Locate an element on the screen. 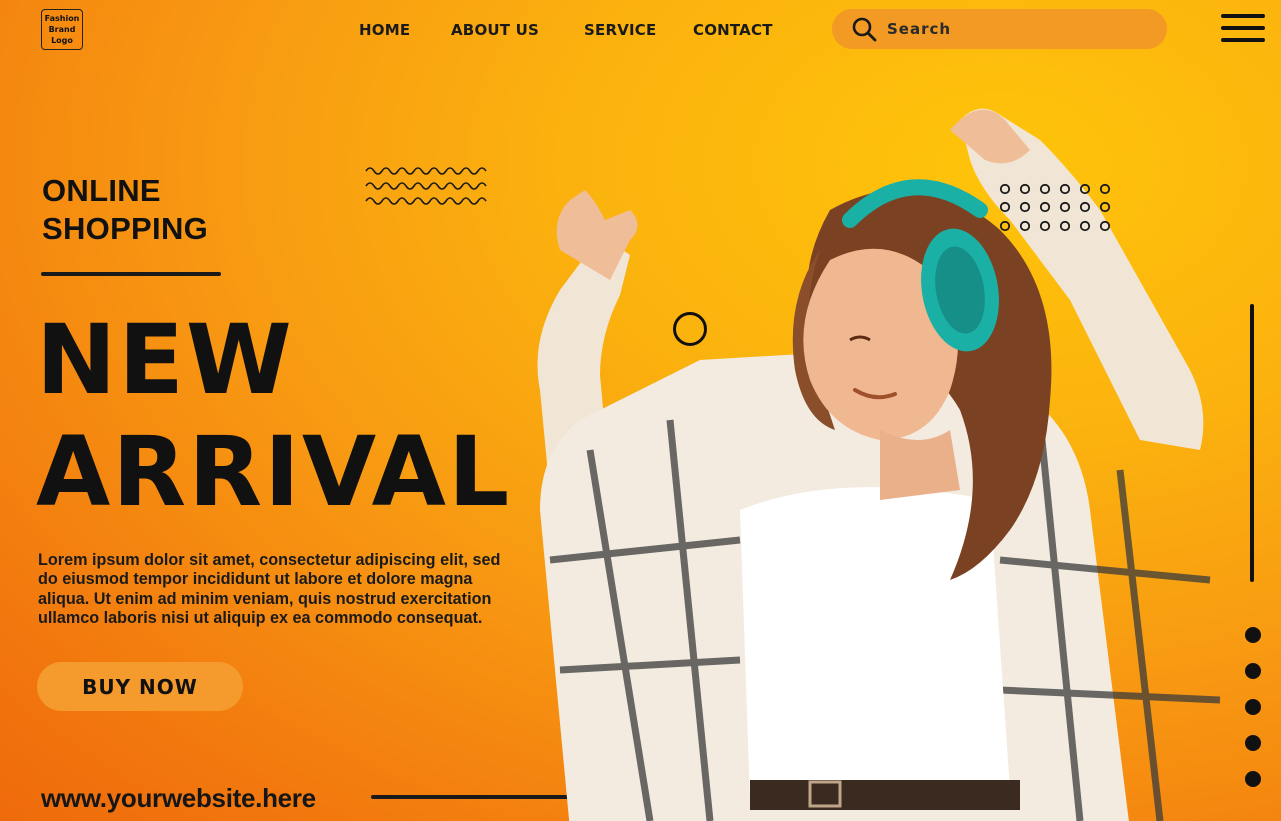 The height and width of the screenshot is (821, 1281). buy-now-button: BUY NOW is located at coordinates (140, 686).